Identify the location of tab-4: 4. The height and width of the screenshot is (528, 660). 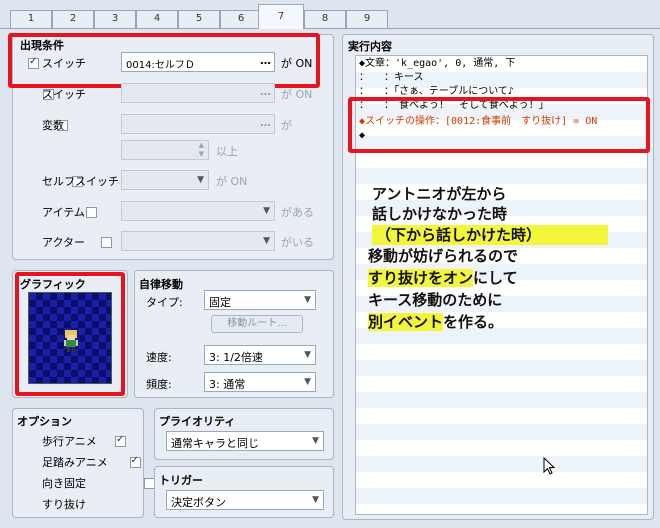
(157, 19).